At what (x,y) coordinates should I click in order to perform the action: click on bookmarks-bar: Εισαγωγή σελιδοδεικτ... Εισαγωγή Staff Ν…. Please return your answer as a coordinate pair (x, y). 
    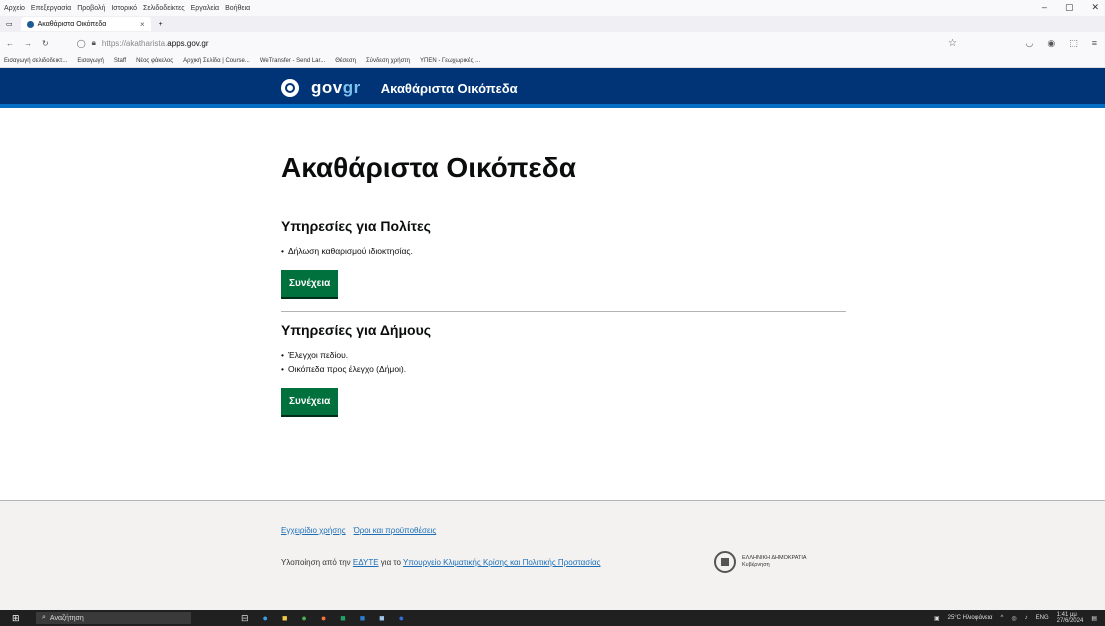
    Looking at the image, I should click on (552, 61).